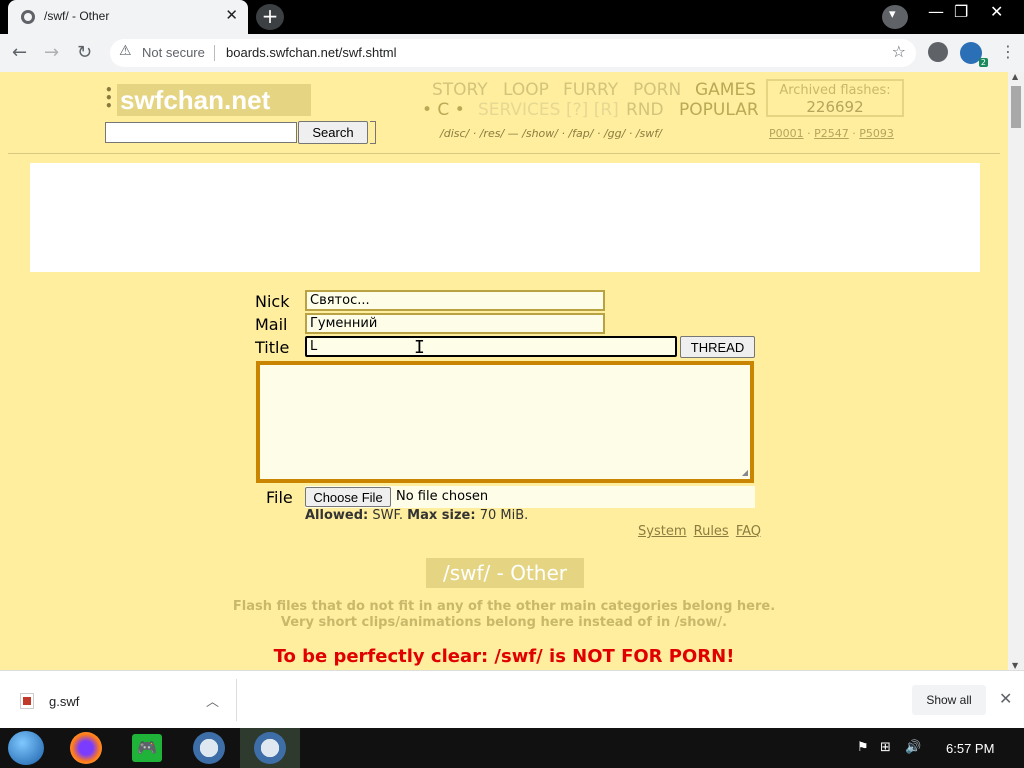  What do you see at coordinates (1015, 76) in the screenshot?
I see `scroll-up-icon: ▲` at bounding box center [1015, 76].